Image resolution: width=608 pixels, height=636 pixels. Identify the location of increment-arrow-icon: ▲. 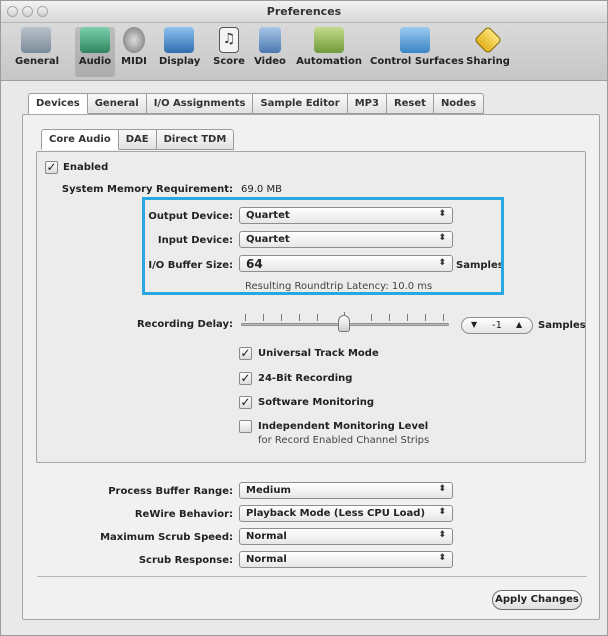
(519, 324).